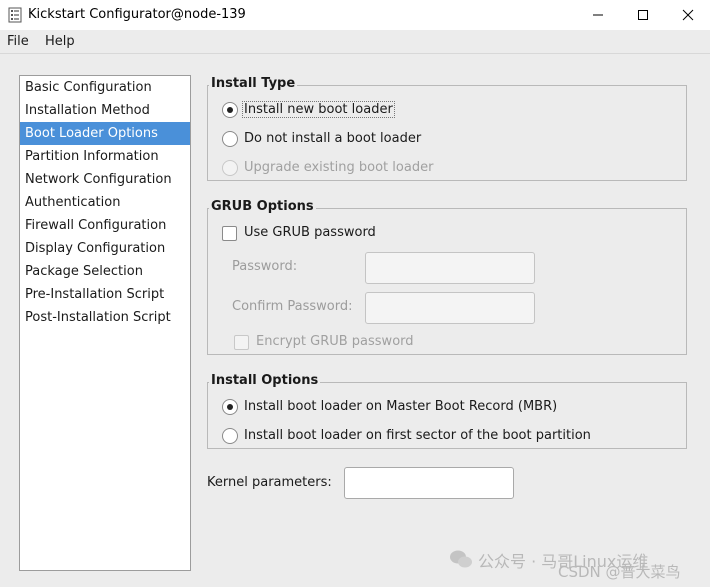 Image resolution: width=710 pixels, height=587 pixels. Describe the element at coordinates (230, 110) in the screenshot. I see `install-new-radio` at that location.